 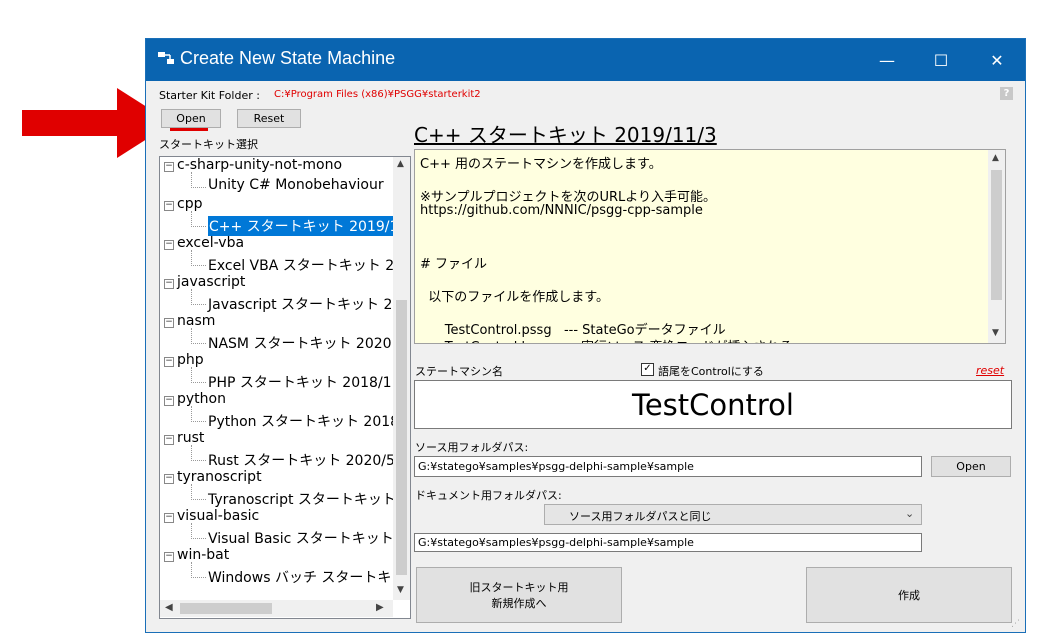 What do you see at coordinates (302, 499) in the screenshot?
I see `tree-item: Tyranoscript スタートキット` at bounding box center [302, 499].